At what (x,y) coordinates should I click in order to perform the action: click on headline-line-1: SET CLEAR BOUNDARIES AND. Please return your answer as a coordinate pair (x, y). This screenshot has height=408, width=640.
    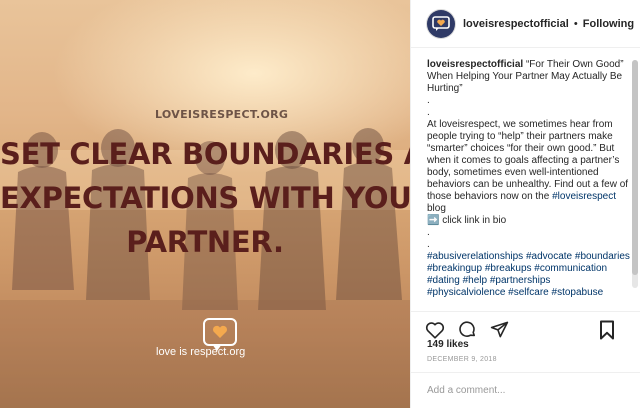
    Looking at the image, I should click on (205, 154).